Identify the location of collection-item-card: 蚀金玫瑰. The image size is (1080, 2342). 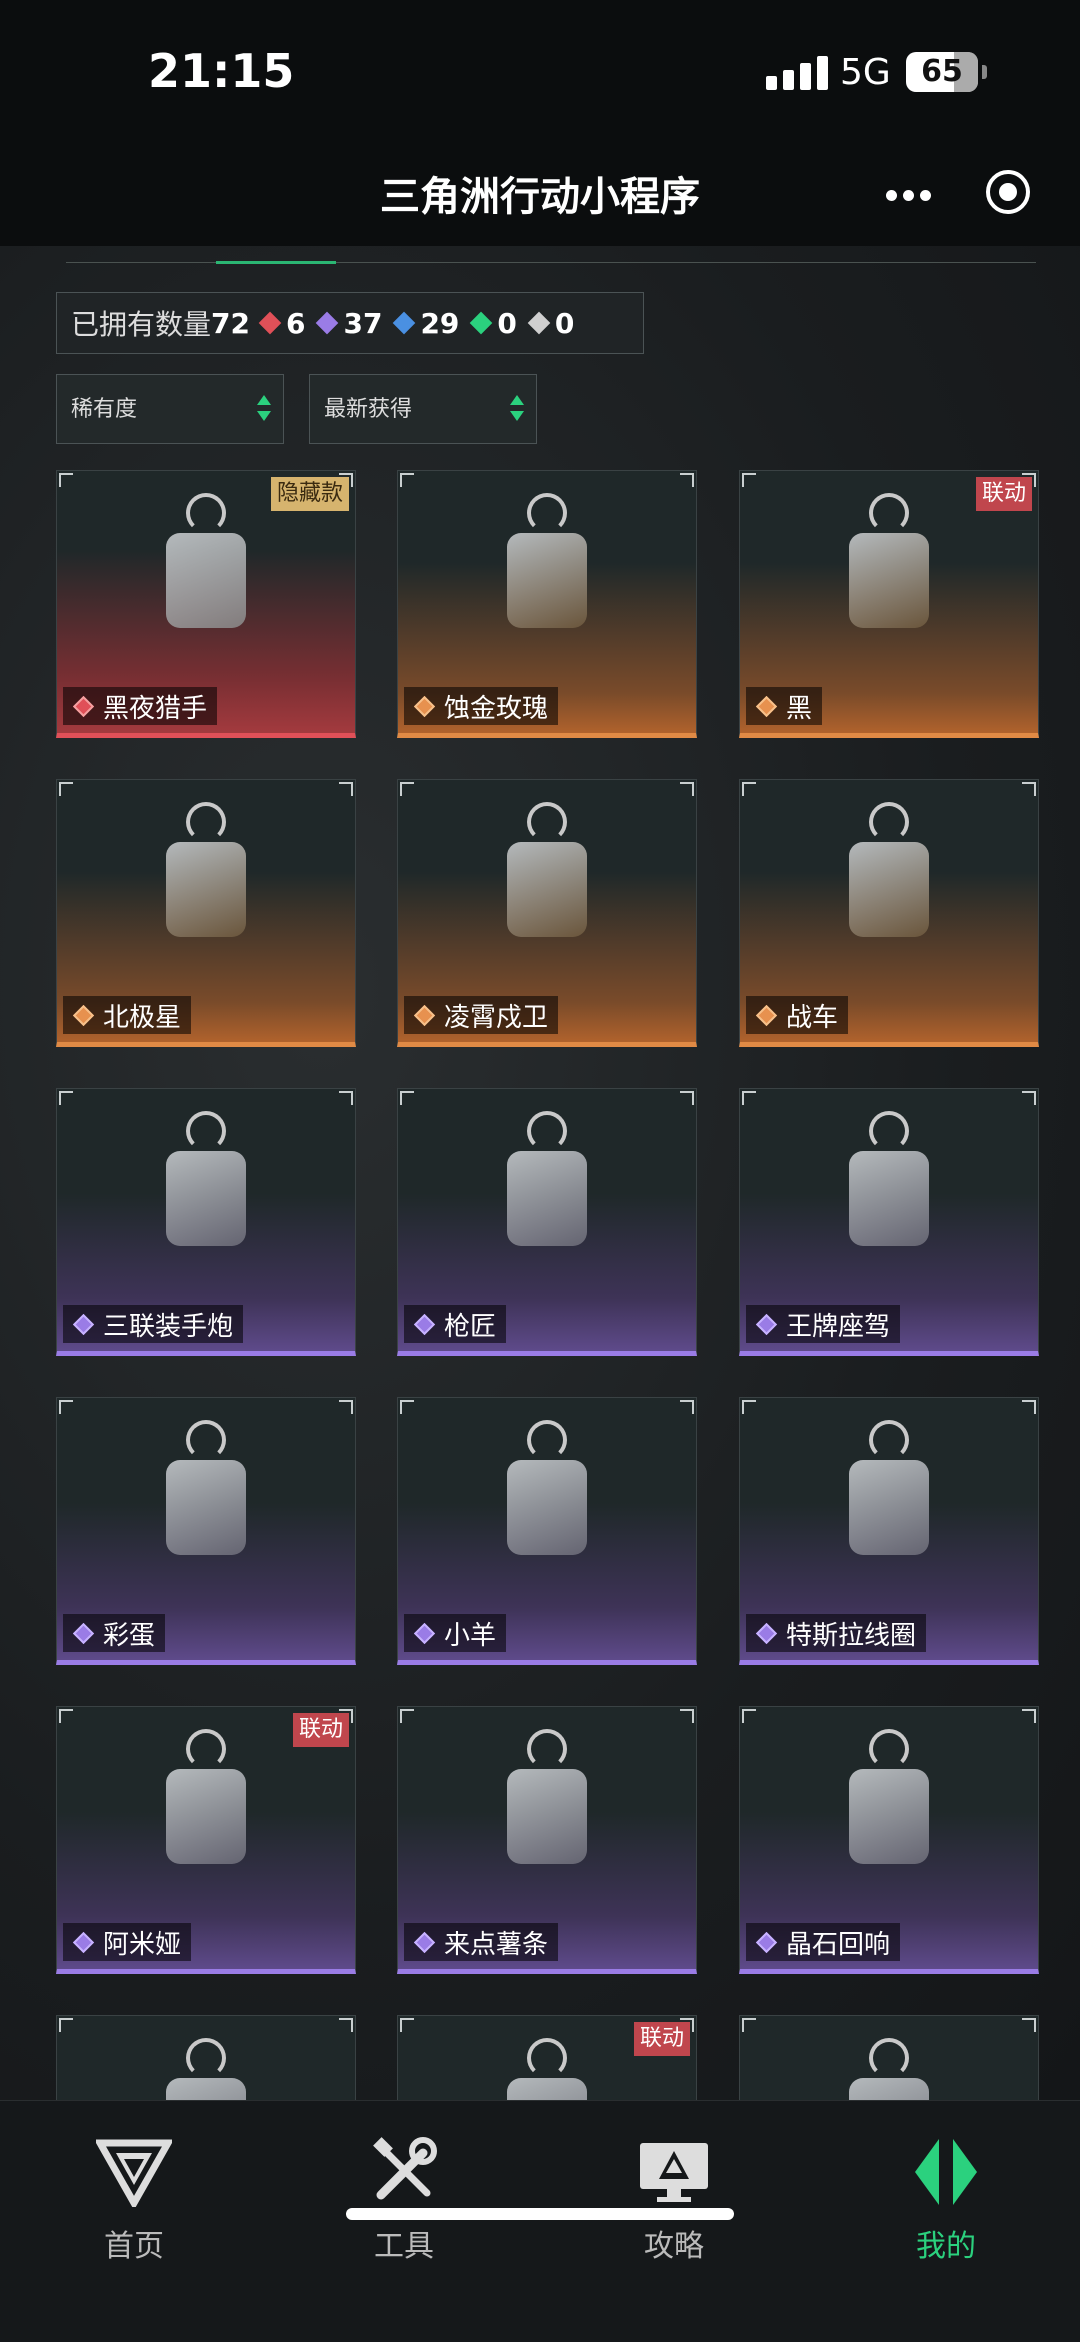
(547, 604).